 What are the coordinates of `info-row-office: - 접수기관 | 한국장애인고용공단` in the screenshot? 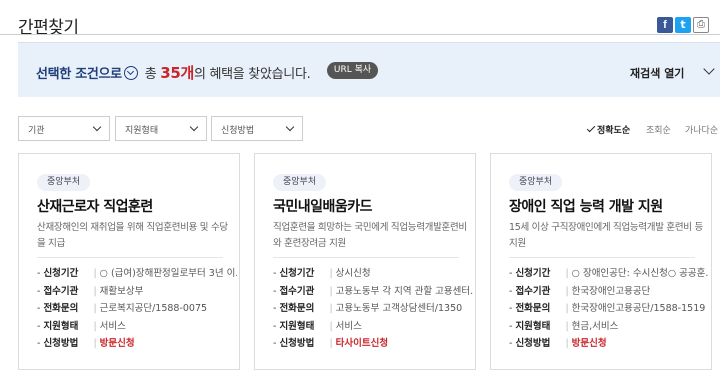 It's located at (609, 292).